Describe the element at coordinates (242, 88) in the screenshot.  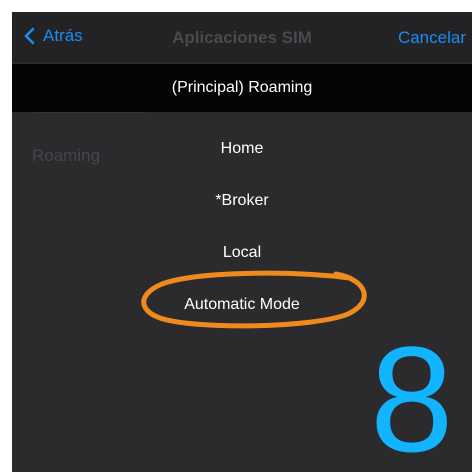
I see `picker-header: (Principal) Roaming` at that location.